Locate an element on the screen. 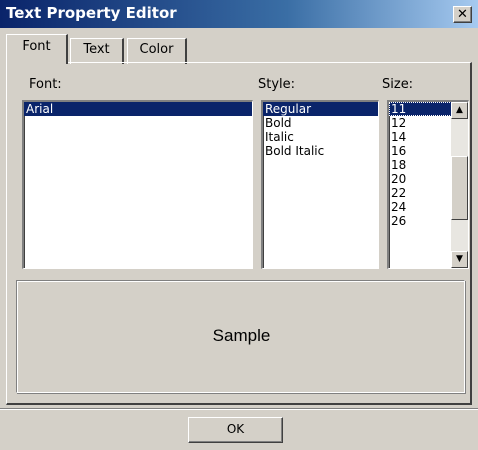 This screenshot has height=450, width=478. tab-color-label: Color is located at coordinates (156, 49).